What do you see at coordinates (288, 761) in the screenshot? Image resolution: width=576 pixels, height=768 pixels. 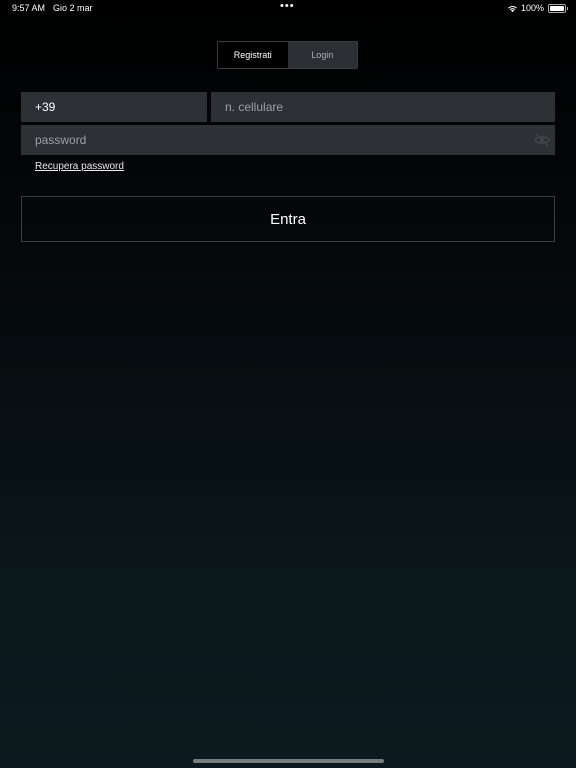 I see `home-indicator` at bounding box center [288, 761].